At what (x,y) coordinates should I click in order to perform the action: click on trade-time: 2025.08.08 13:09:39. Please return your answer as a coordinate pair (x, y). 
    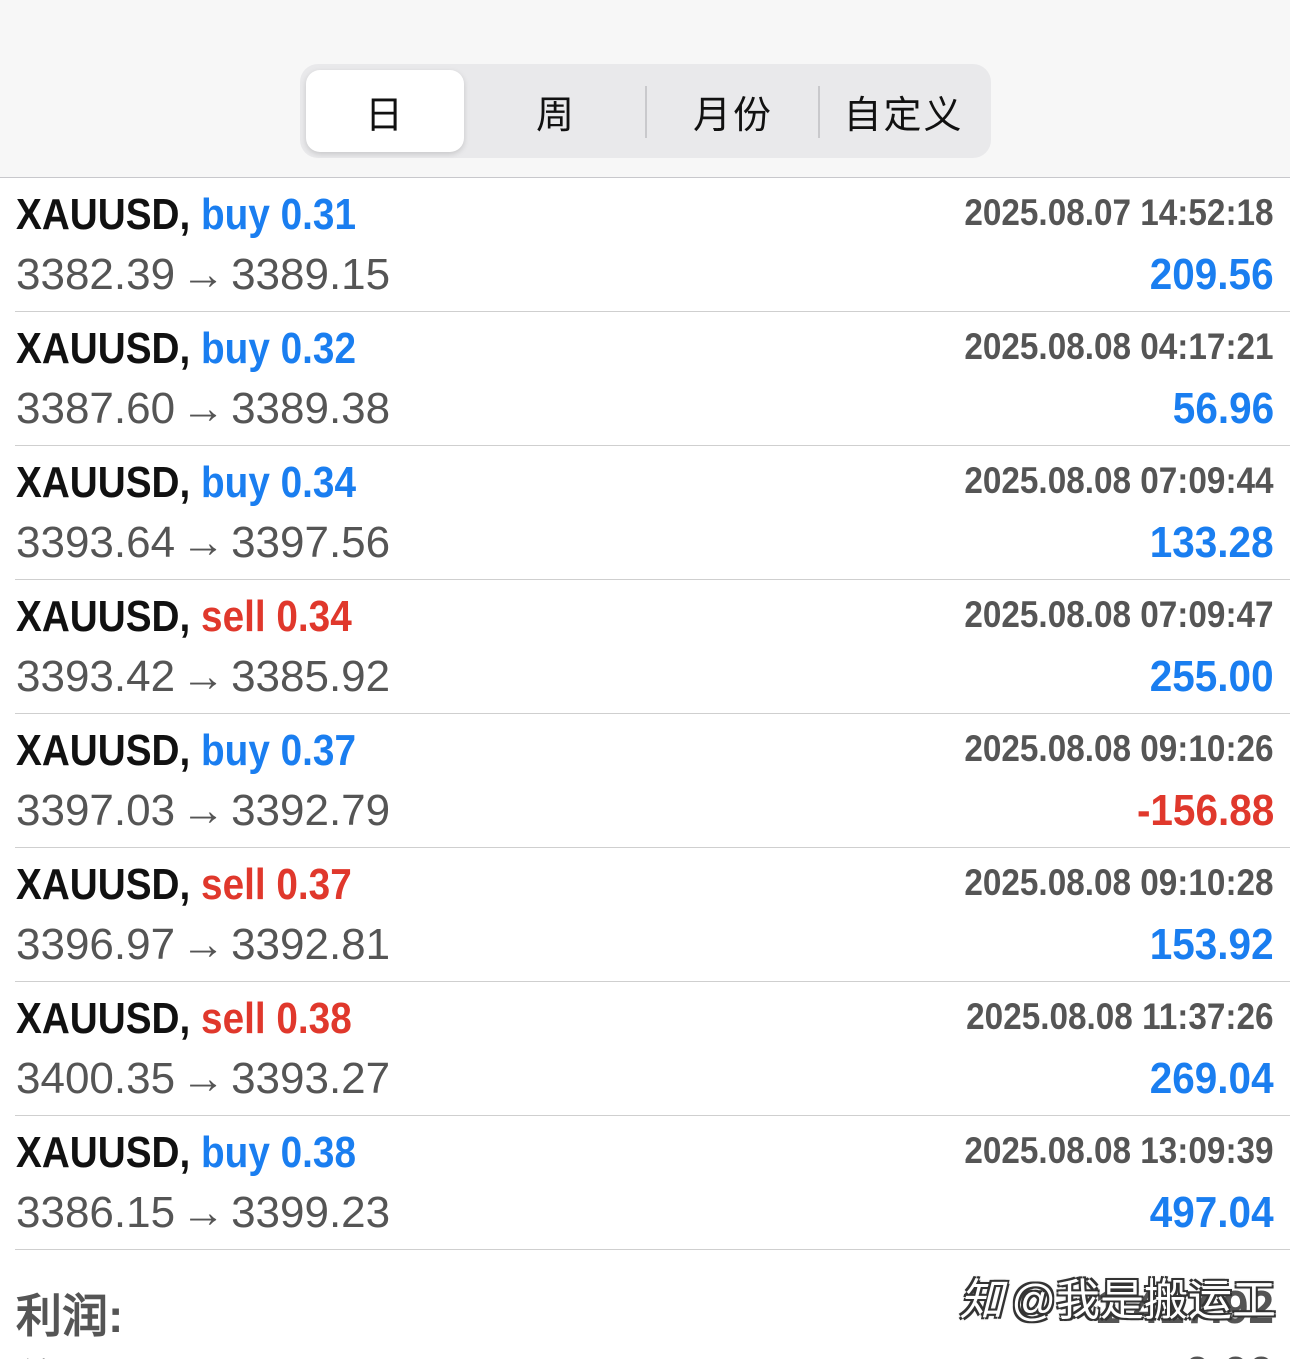
    Looking at the image, I should click on (1119, 1150).